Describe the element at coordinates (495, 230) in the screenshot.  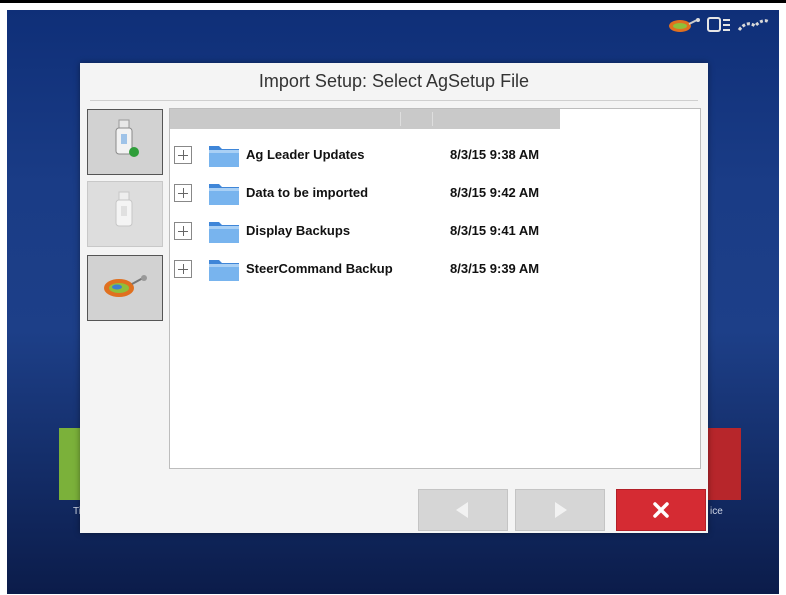
I see `file-date: 8/3/15 9:41 AM` at that location.